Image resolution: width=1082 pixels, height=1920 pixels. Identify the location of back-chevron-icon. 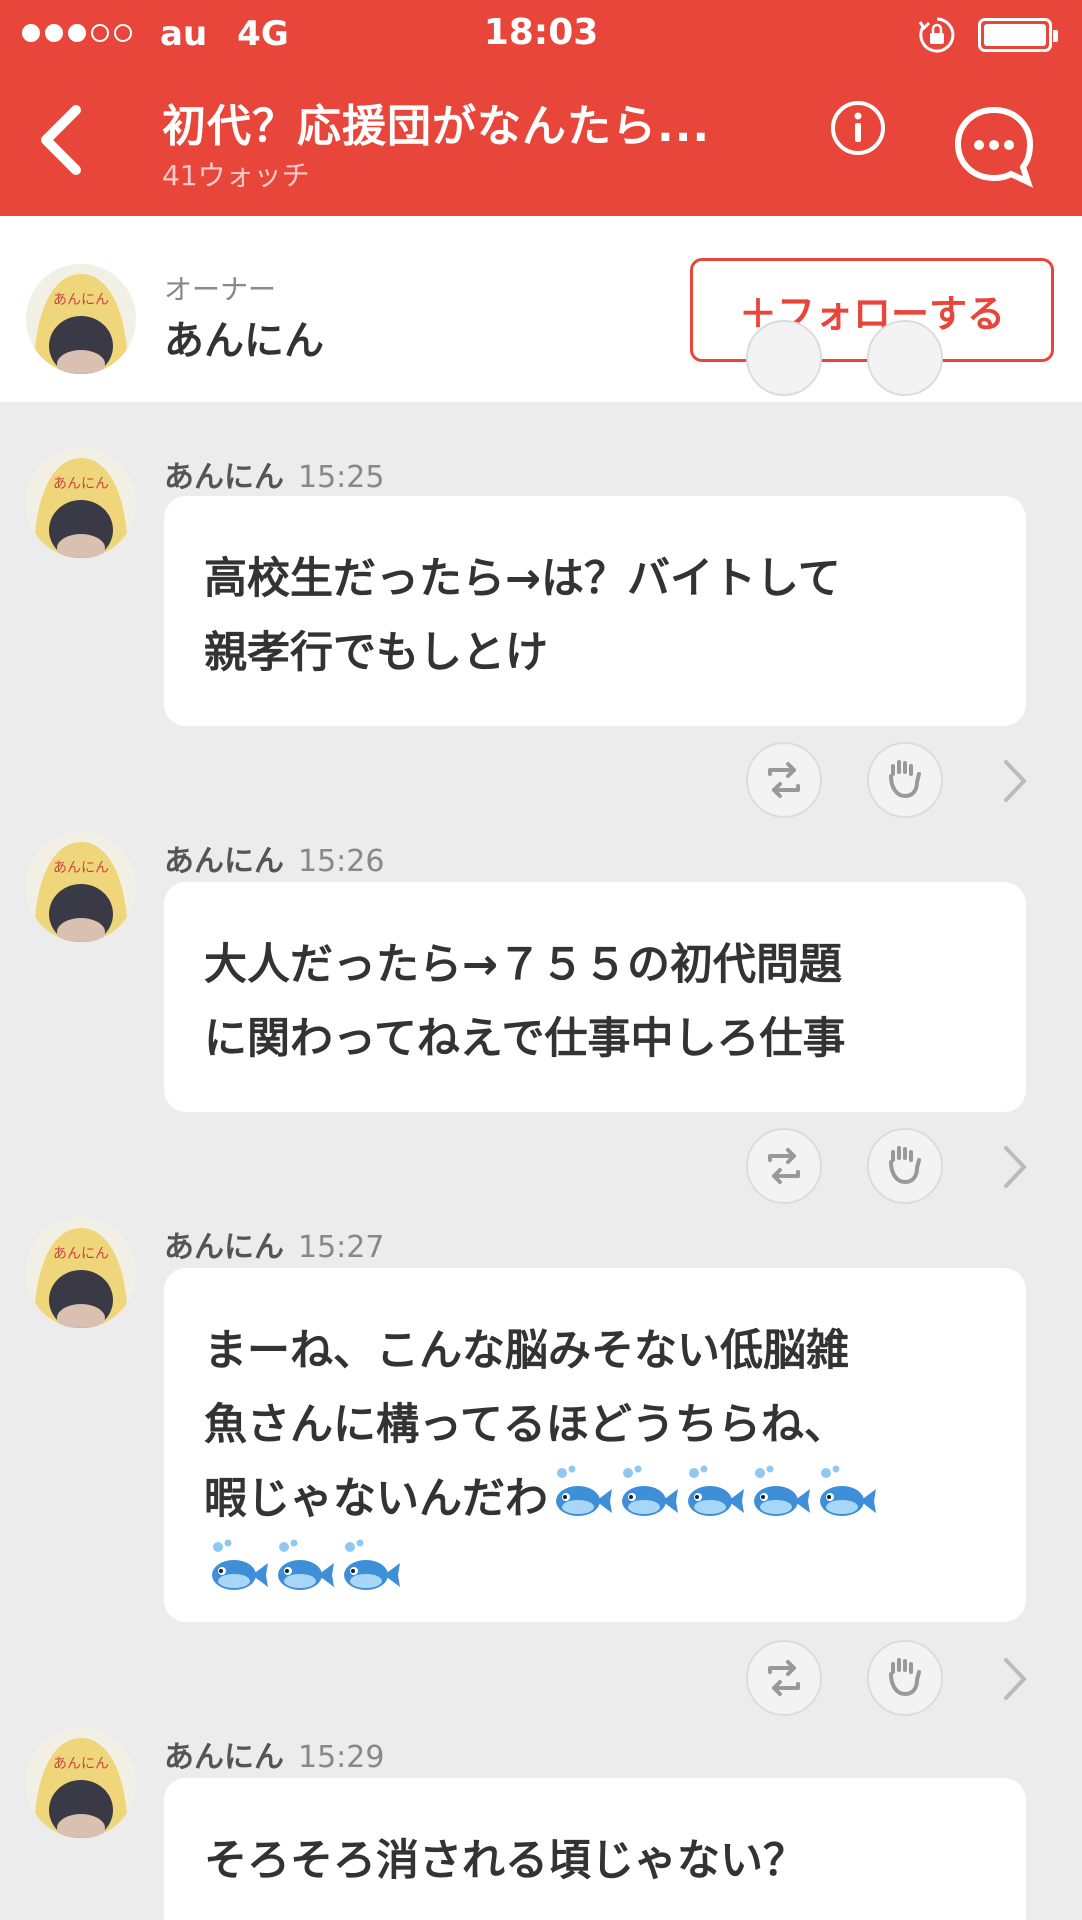
(60, 140).